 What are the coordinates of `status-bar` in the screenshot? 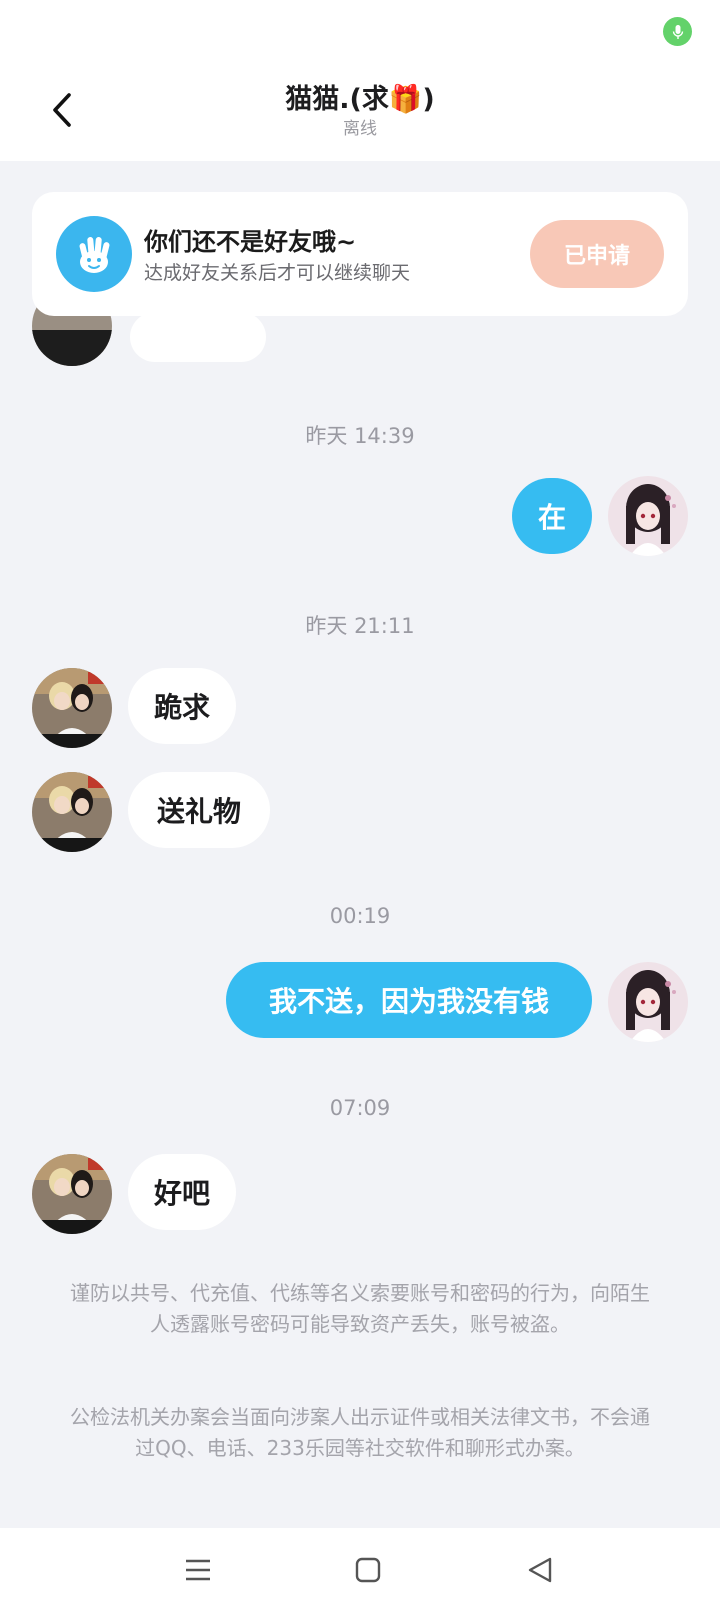 It's located at (360, 32).